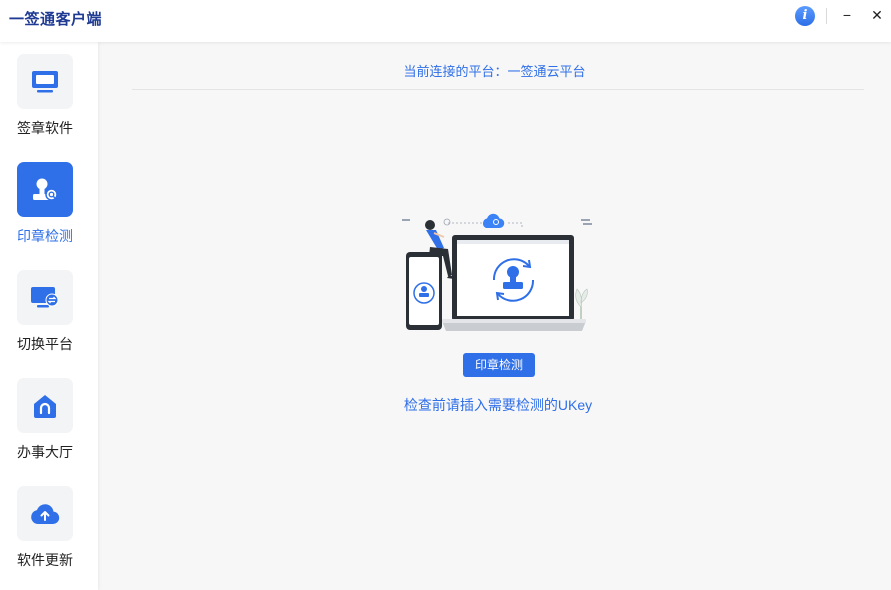 The image size is (891, 590). I want to click on title-bar: 一签通客户端 i − ✕, so click(445, 21).